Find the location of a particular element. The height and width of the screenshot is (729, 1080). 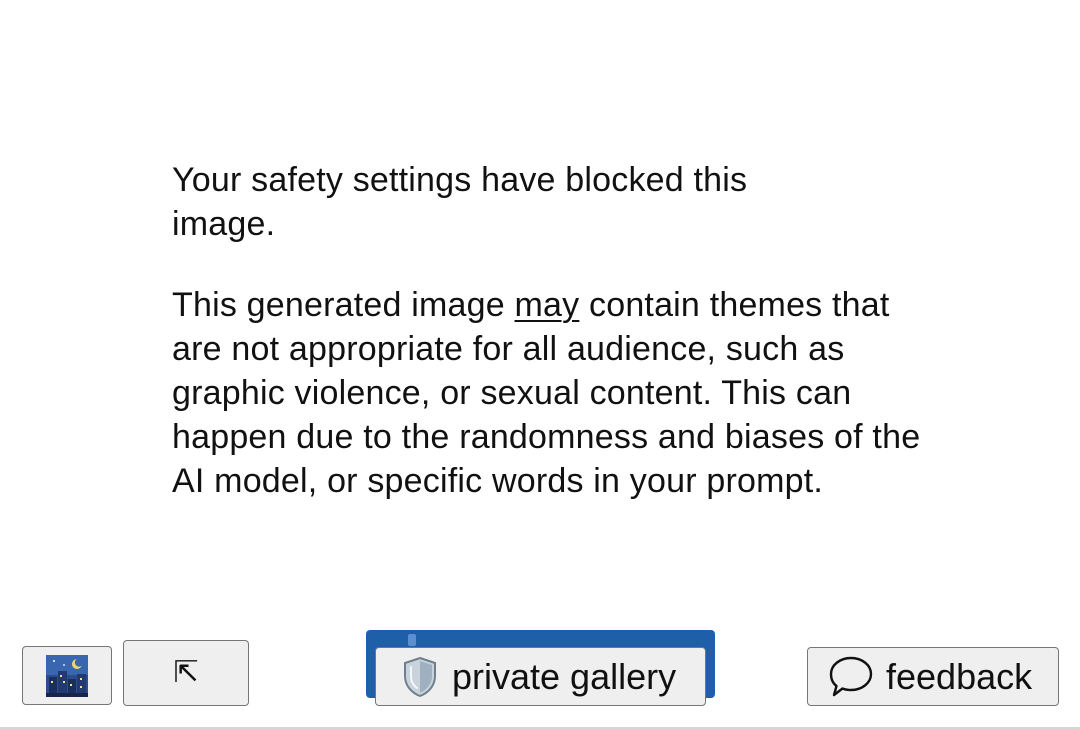

image-thumbnail-button is located at coordinates (67, 675).